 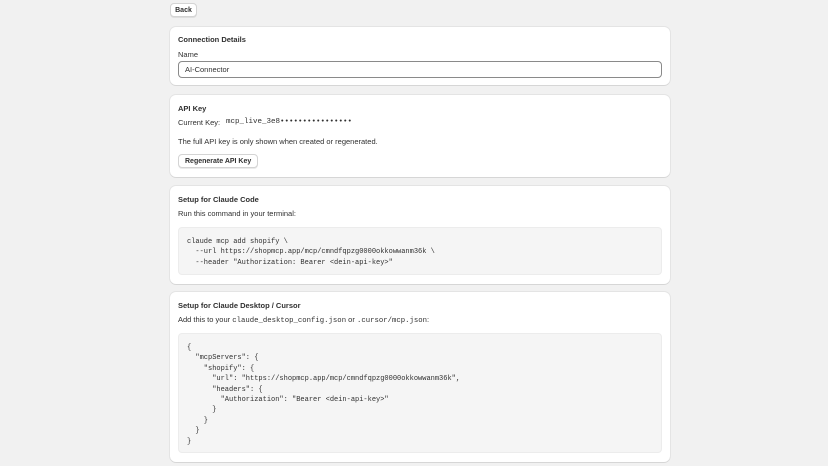 What do you see at coordinates (183, 10) in the screenshot?
I see `back-button: Back` at bounding box center [183, 10].